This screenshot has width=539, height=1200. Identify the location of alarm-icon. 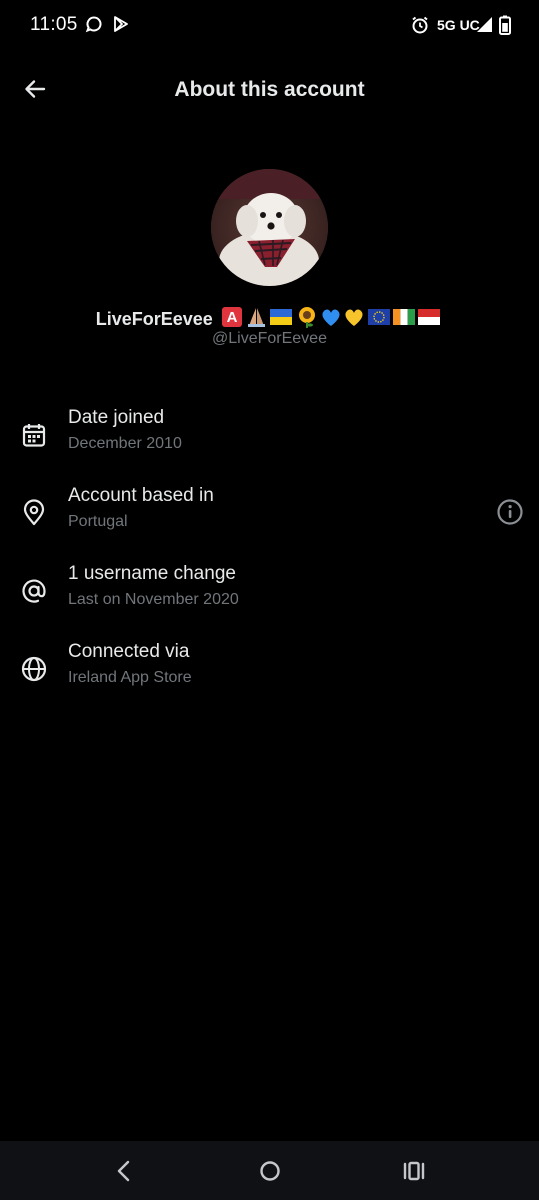
(420, 27).